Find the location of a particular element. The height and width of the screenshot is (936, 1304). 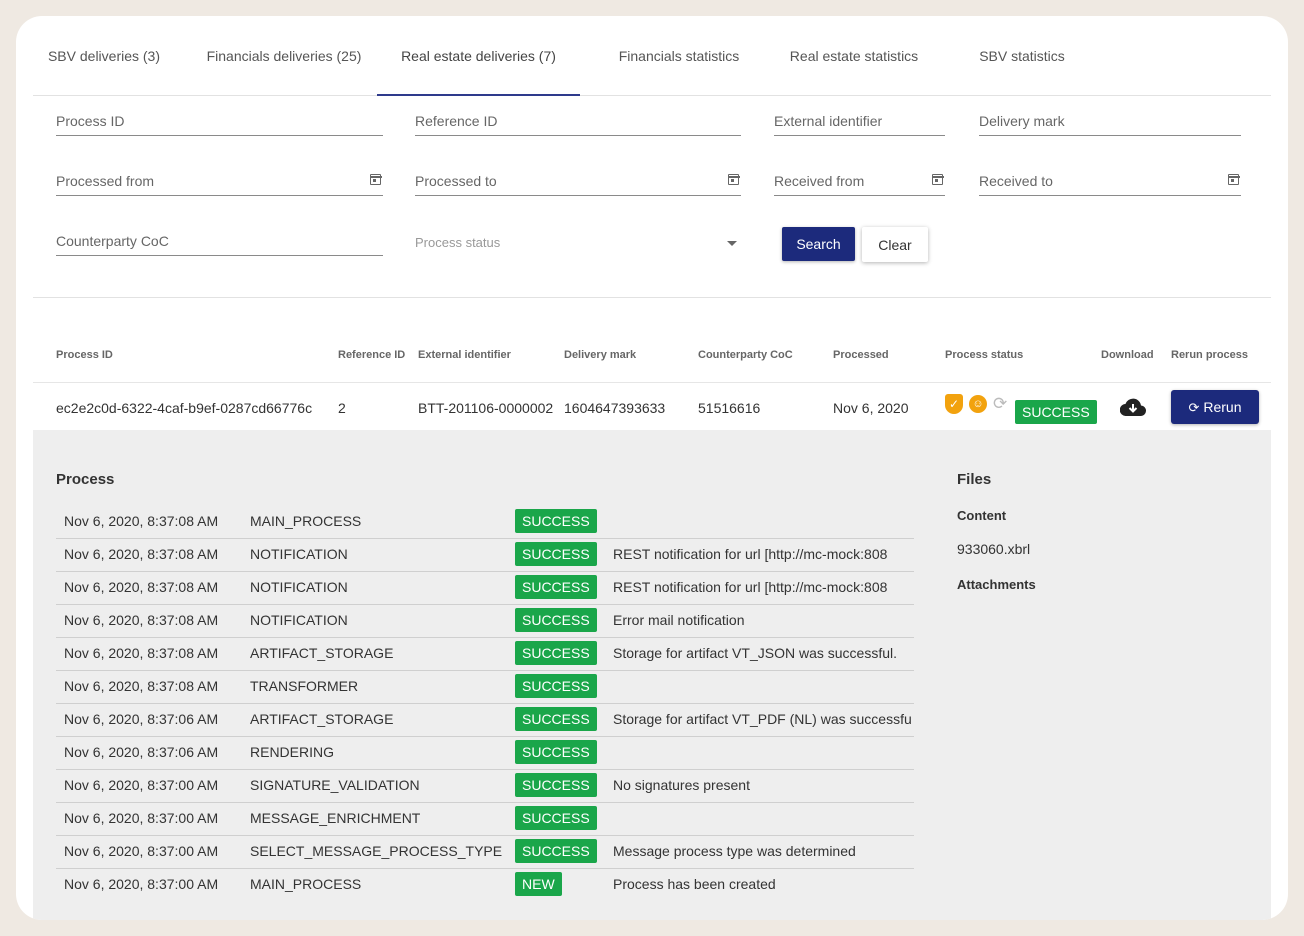

tab-sbv-statistics: SBV statistics is located at coordinates (1022, 68).